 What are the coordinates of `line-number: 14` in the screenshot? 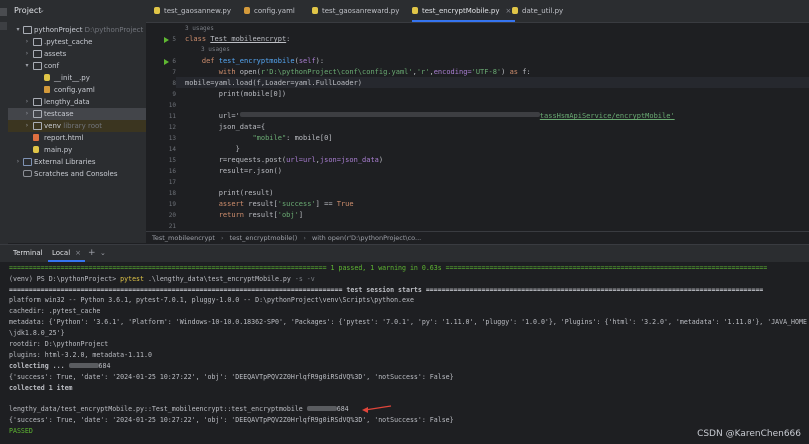 It's located at (172, 149).